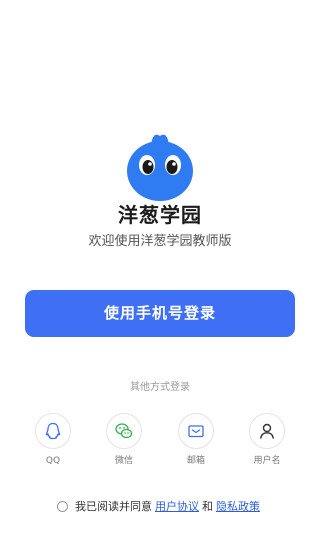 This screenshot has width=320, height=546. Describe the element at coordinates (196, 431) in the screenshot. I see `mail-icon` at that location.